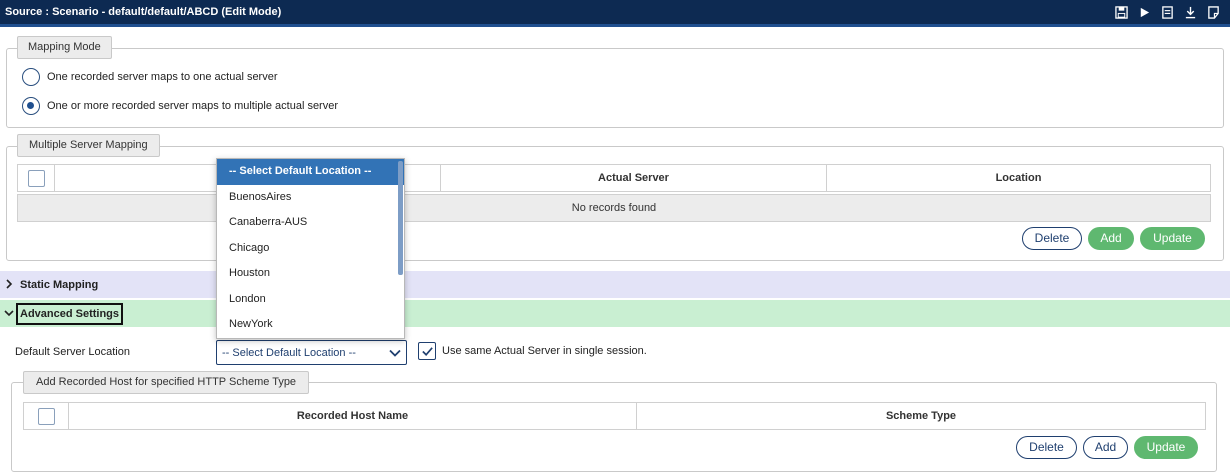 The image size is (1230, 472). Describe the element at coordinates (615, 284) in the screenshot. I see `static-mapping-section: Static Mapping` at that location.